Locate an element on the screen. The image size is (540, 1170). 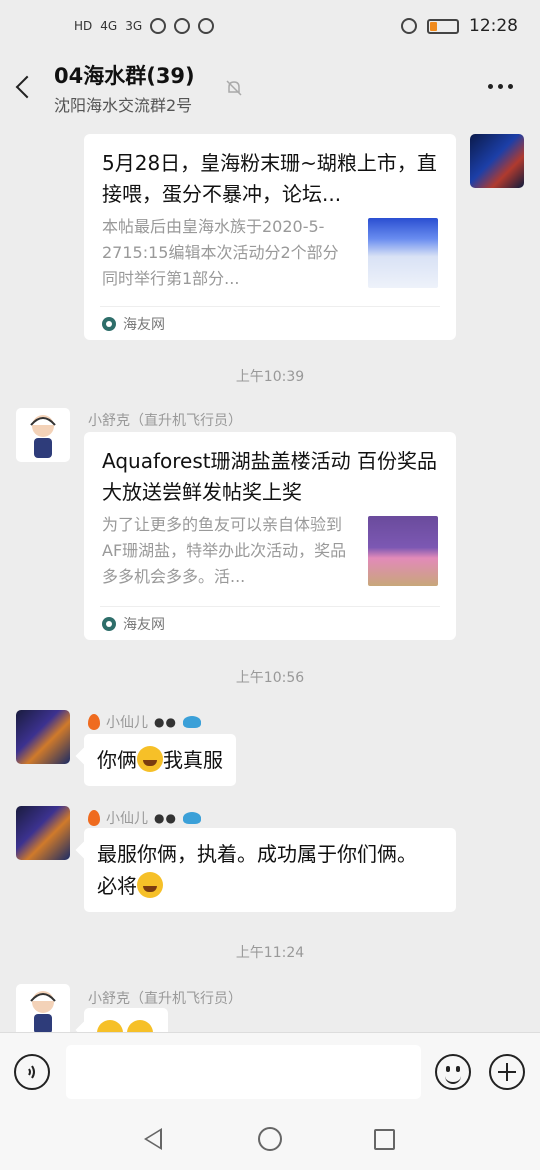
system-home-button is located at coordinates (270, 1139).